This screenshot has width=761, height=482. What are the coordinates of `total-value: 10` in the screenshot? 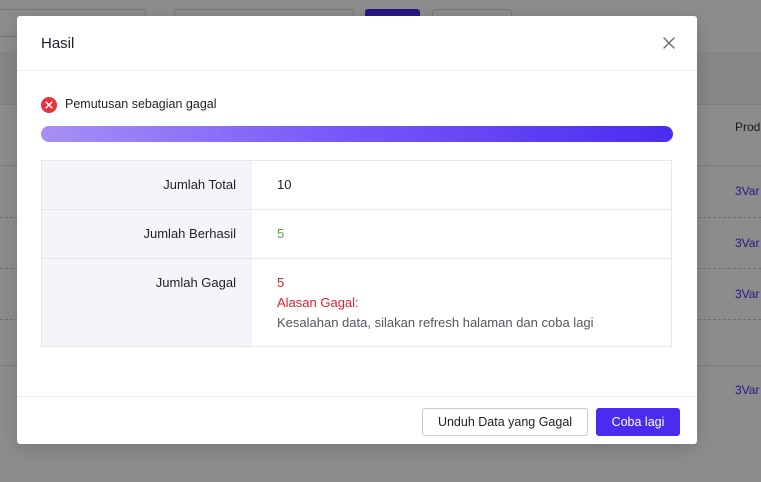 It's located at (284, 184).